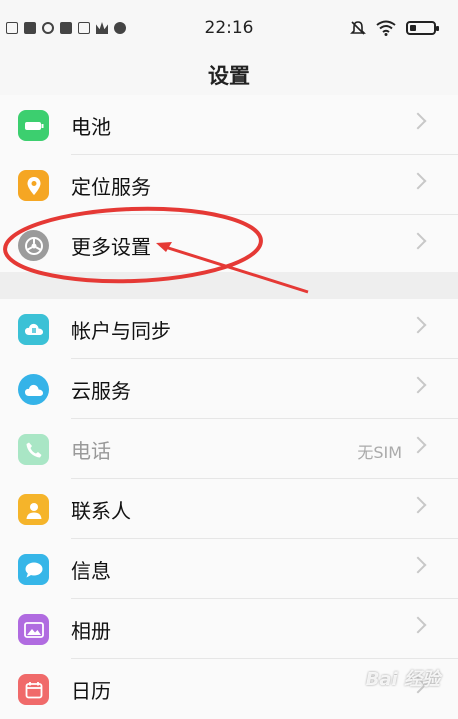  Describe the element at coordinates (358, 28) in the screenshot. I see `mute-icon` at that location.